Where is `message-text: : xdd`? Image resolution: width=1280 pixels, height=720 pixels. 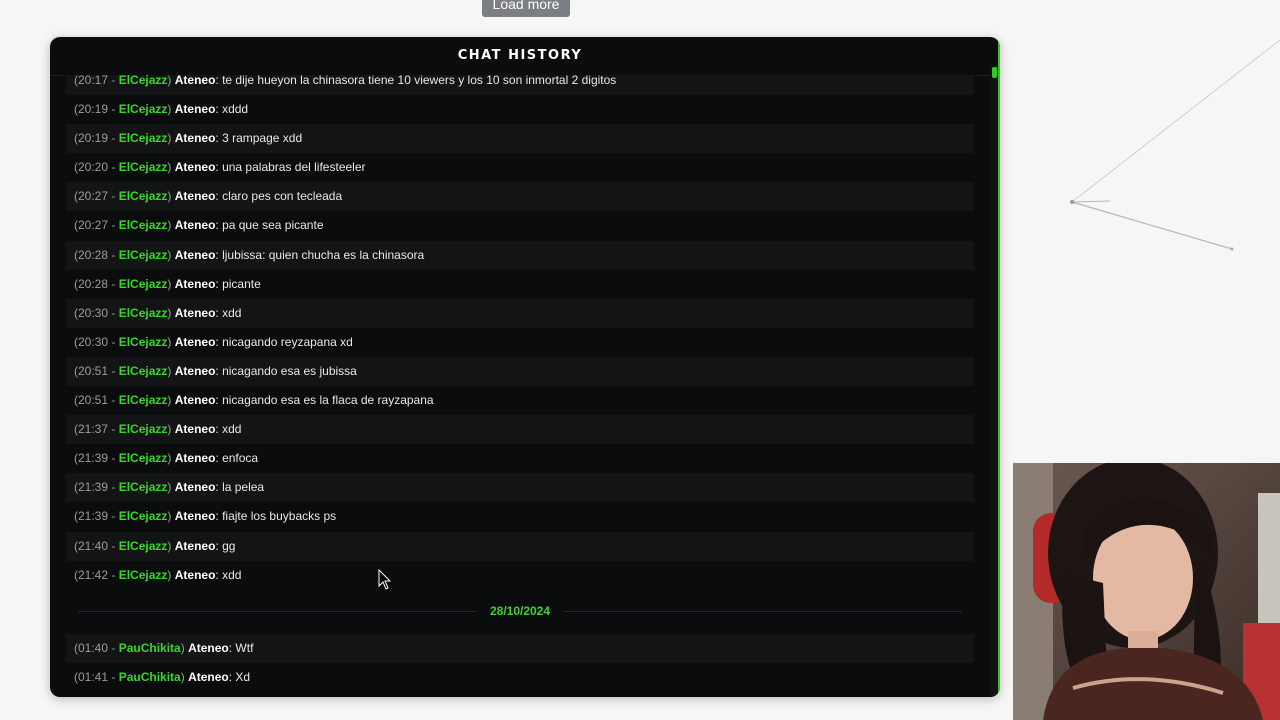
message-text: : xdd is located at coordinates (228, 312).